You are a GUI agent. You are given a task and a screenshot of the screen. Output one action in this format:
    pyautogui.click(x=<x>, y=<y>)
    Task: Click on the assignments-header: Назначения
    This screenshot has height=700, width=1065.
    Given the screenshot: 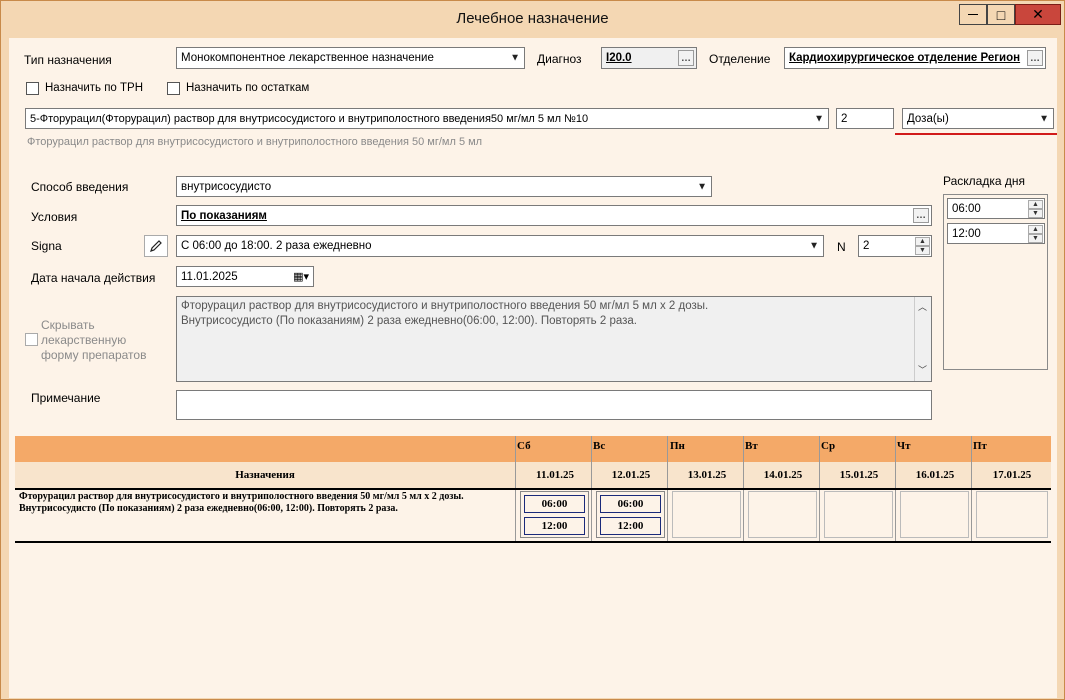 What is the action you would take?
    pyautogui.click(x=265, y=475)
    